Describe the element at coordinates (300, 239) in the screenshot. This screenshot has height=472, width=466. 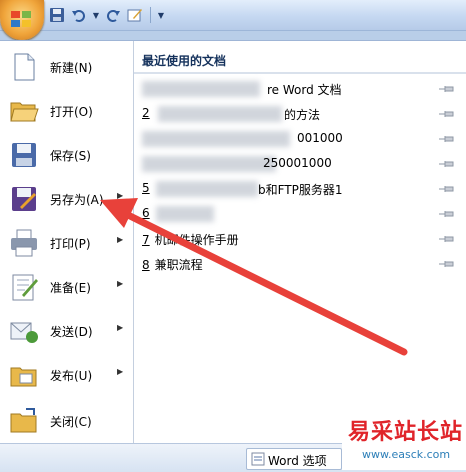
I see `recent-document-item: 7 机邮件操作手册` at that location.